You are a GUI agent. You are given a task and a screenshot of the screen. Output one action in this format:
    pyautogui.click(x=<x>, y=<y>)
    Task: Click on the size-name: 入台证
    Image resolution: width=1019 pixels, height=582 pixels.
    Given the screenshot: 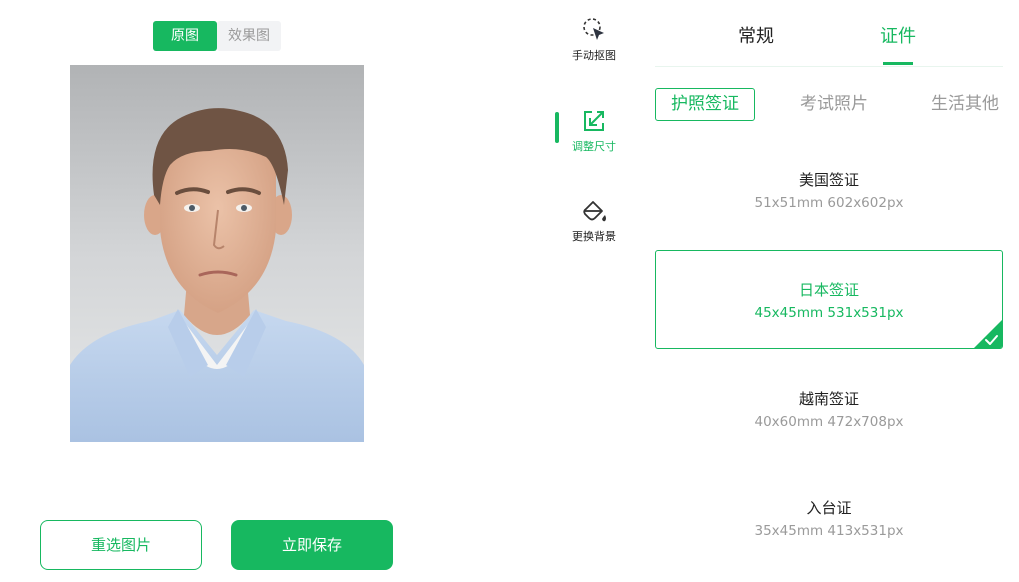 What is the action you would take?
    pyautogui.click(x=829, y=508)
    